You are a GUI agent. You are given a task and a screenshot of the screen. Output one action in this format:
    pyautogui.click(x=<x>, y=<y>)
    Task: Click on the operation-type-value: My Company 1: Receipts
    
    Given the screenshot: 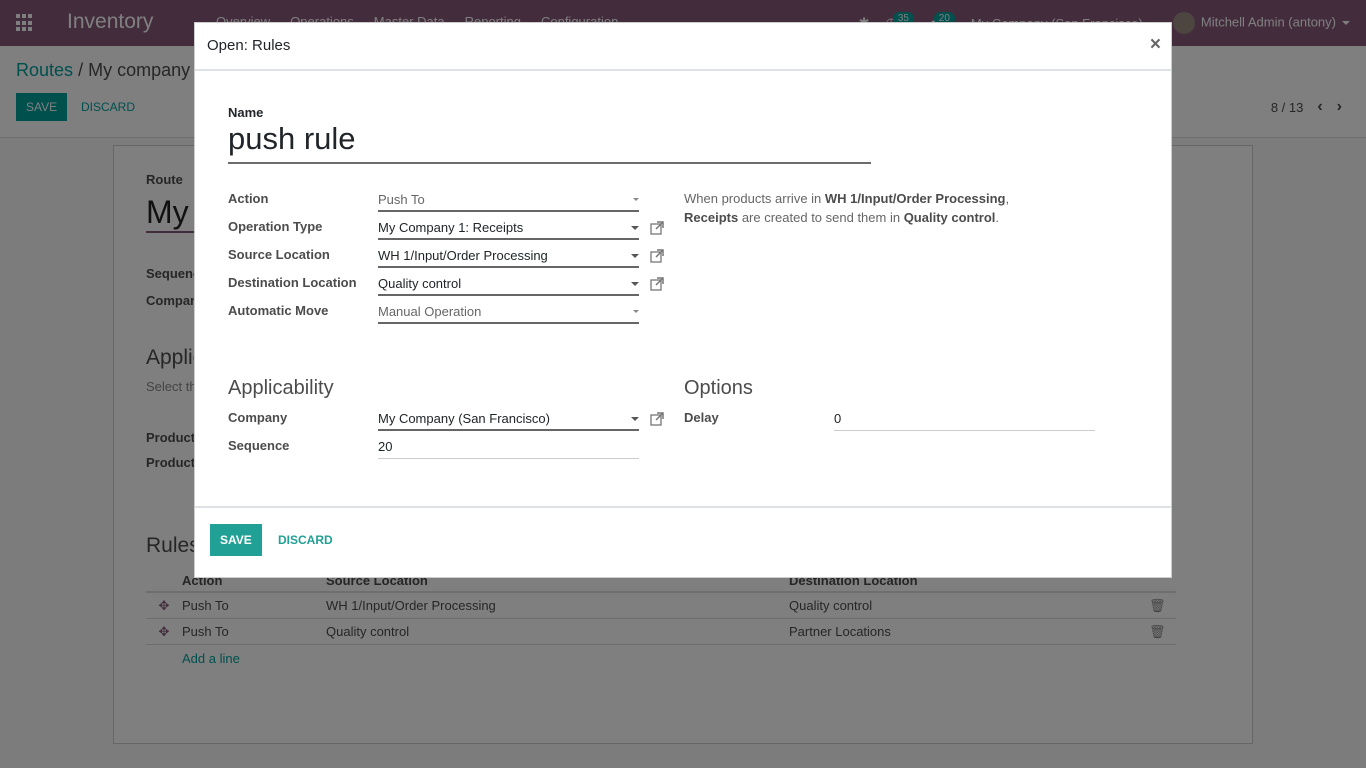 What is the action you would take?
    pyautogui.click(x=451, y=227)
    